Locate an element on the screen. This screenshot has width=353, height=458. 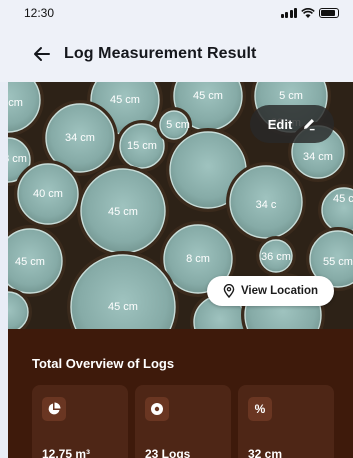
edit-button-label: Edit is located at coordinates (280, 124).